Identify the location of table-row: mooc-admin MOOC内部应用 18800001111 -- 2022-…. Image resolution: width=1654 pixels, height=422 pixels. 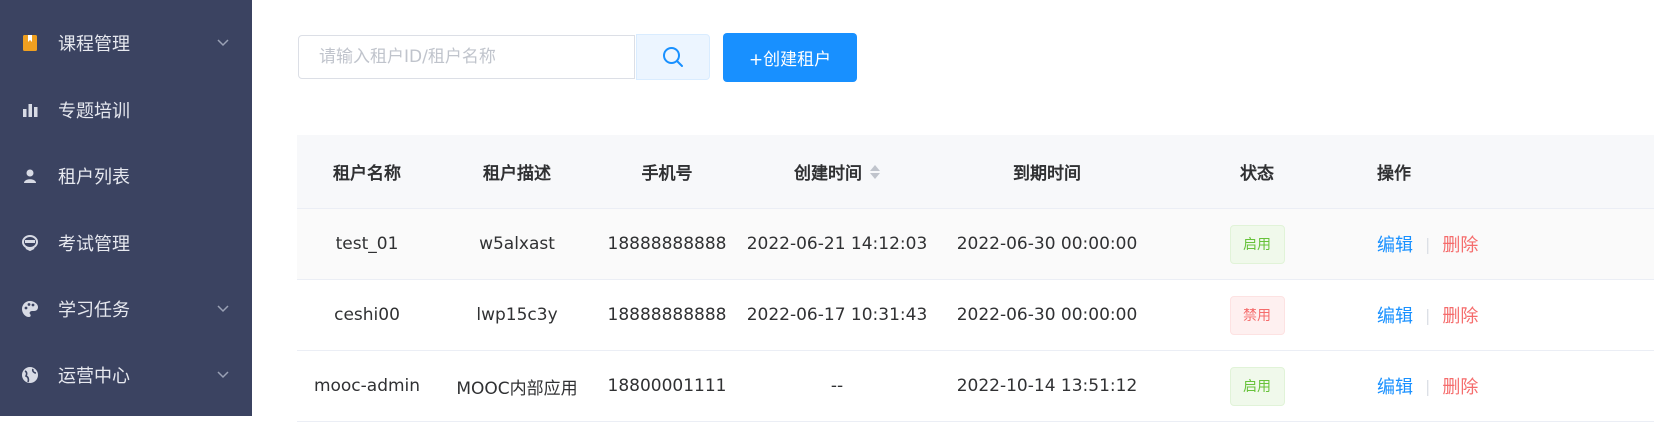
(975, 386).